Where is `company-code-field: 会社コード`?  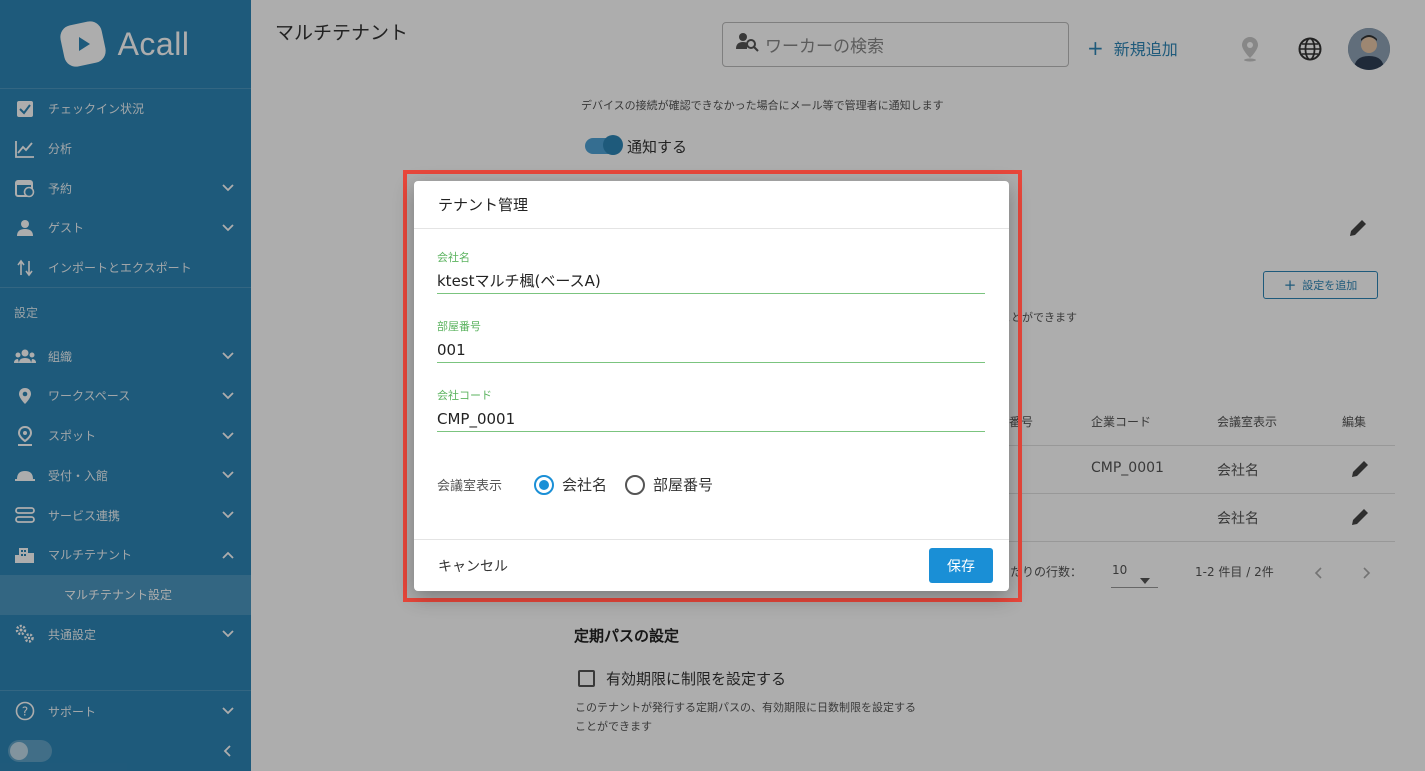
company-code-field: 会社コード is located at coordinates (711, 409).